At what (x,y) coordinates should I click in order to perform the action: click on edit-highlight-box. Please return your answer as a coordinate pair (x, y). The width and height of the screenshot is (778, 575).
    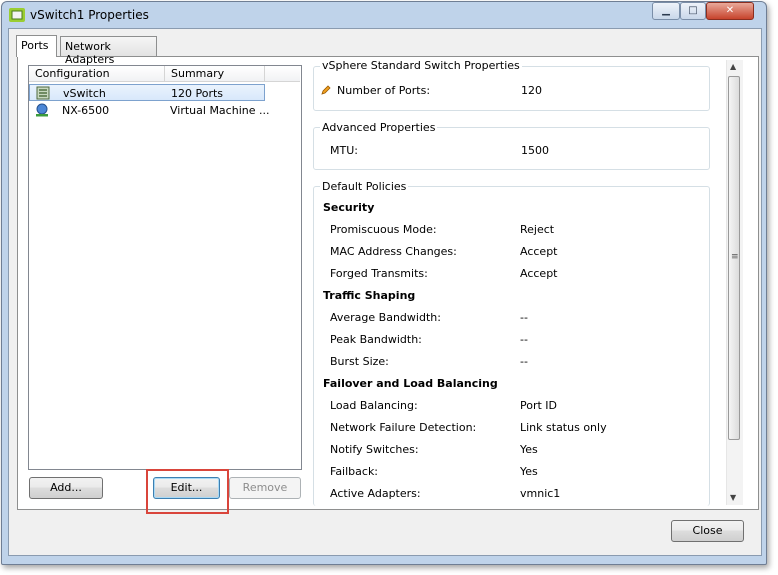
    Looking at the image, I should click on (187, 491).